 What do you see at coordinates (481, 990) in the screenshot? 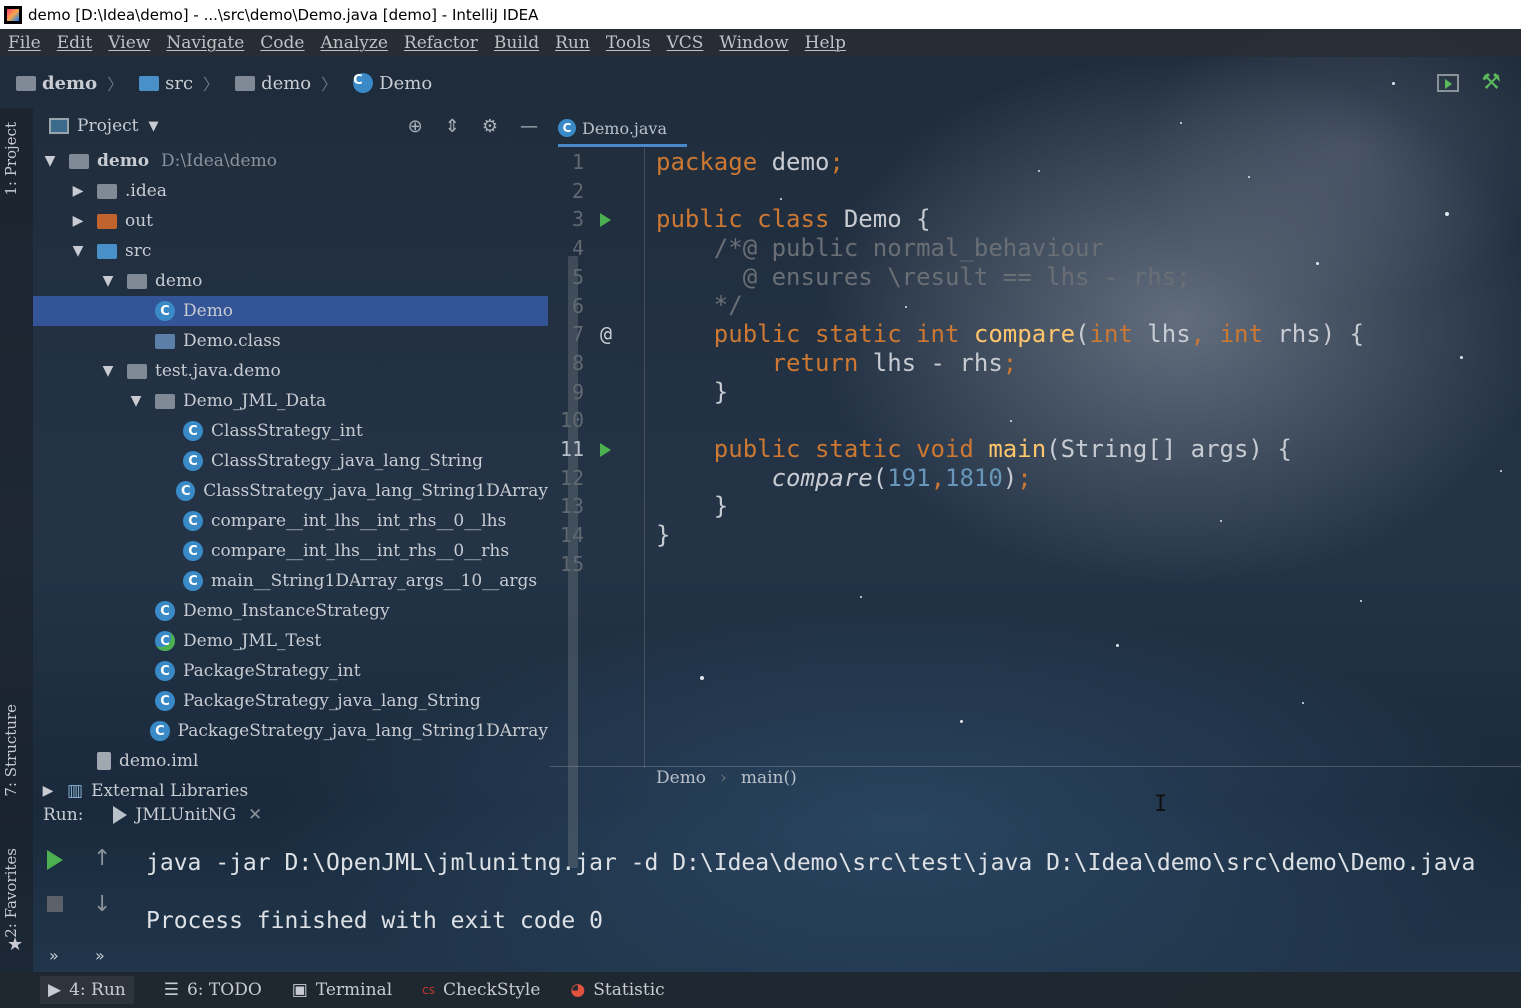
I see `bottom-tab-checkstyle: cs CheckStyle` at bounding box center [481, 990].